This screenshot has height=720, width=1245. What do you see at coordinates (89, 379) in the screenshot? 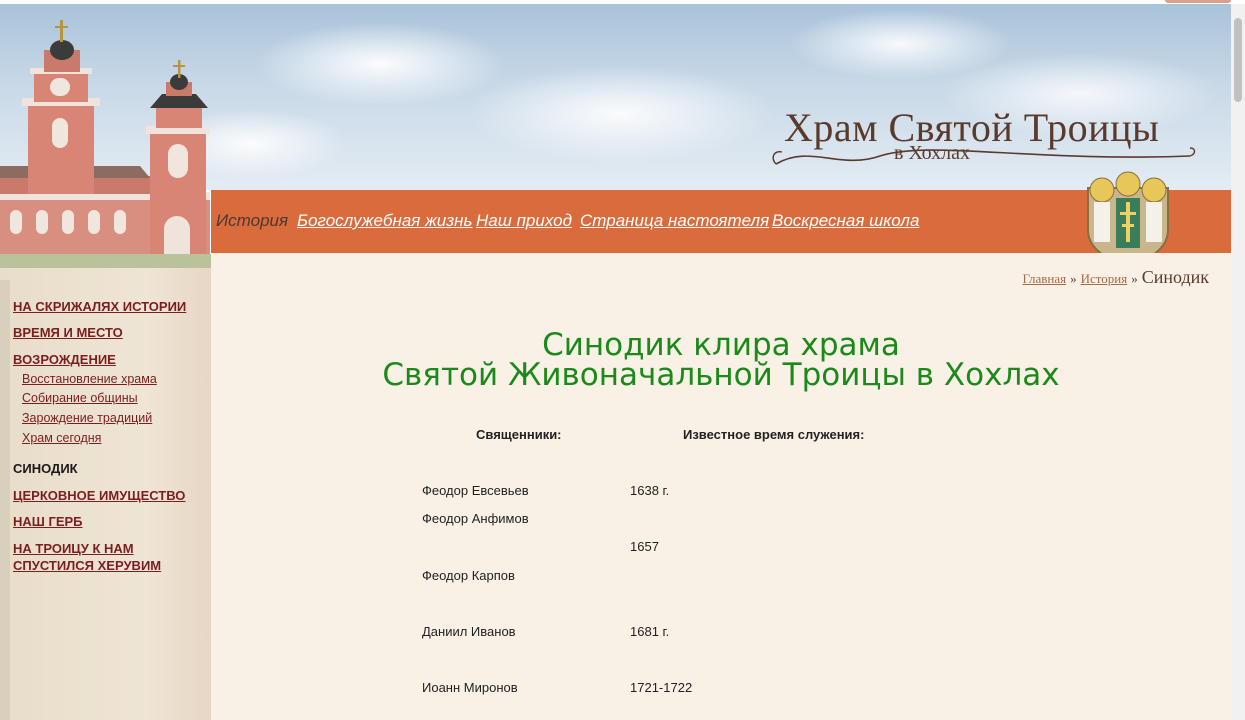
I see `sidebar-subitem-restoration: Восстановление храма` at bounding box center [89, 379].